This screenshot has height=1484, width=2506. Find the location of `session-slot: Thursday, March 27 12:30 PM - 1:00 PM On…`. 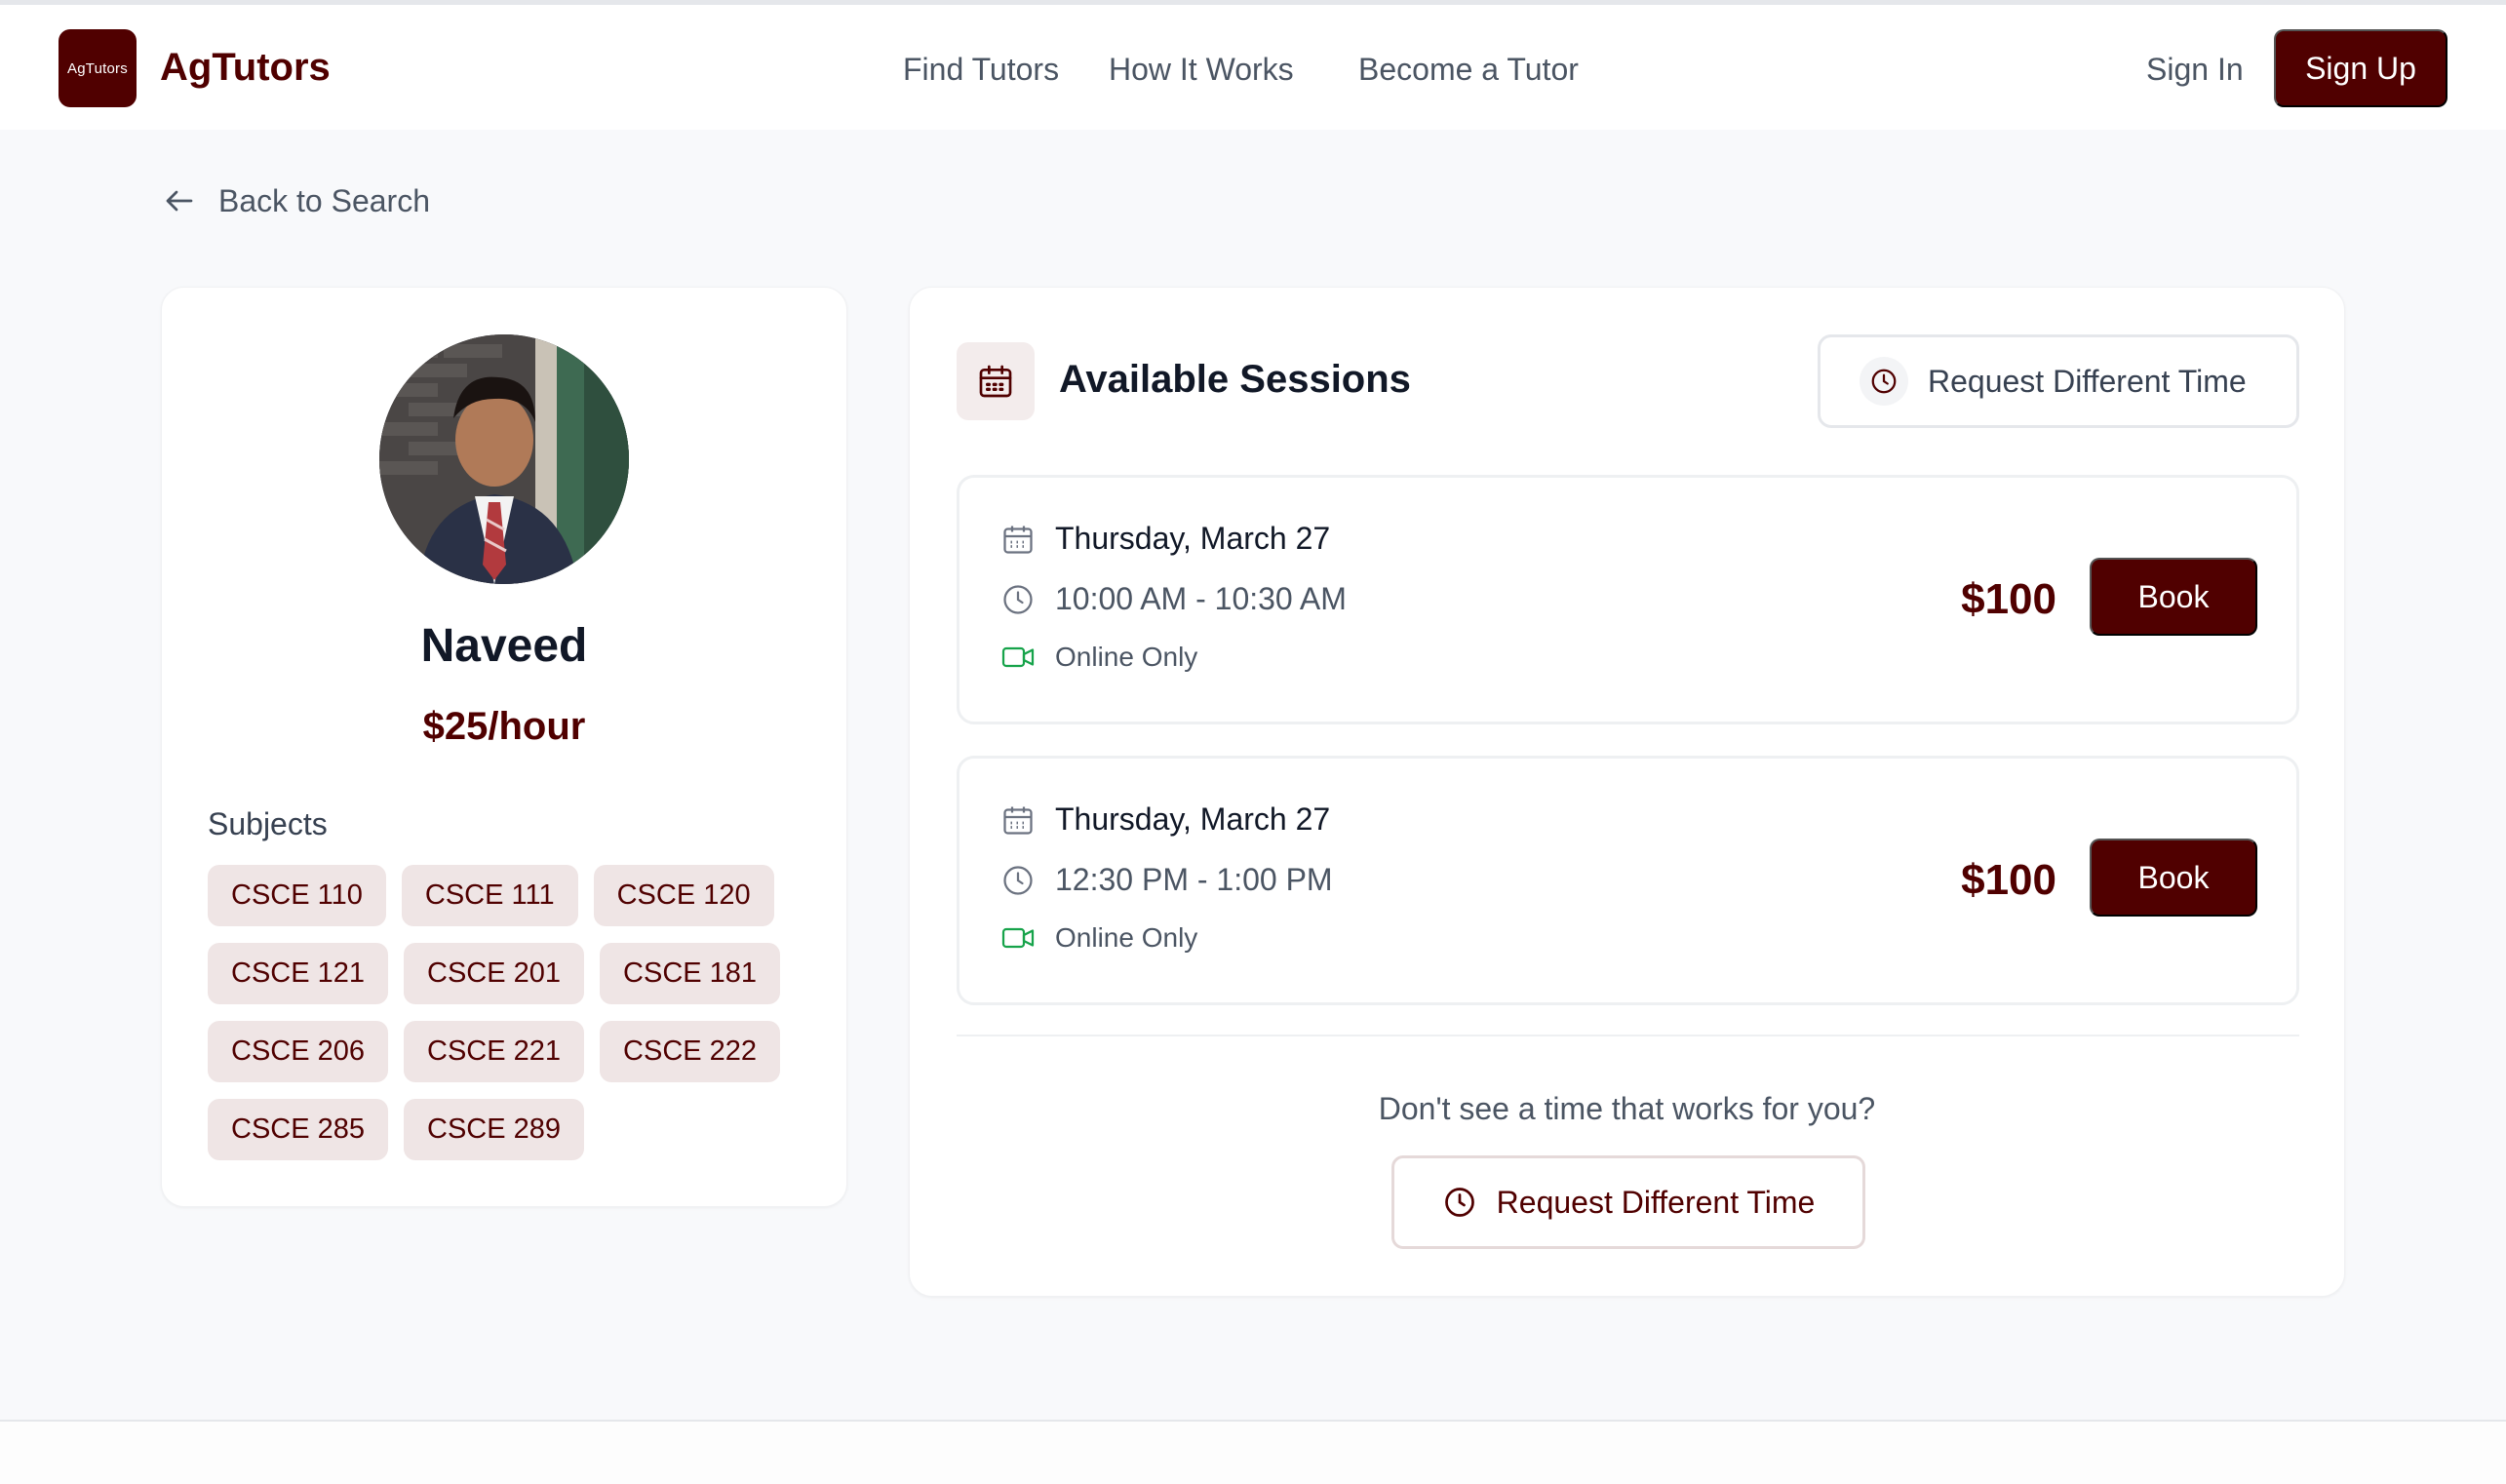

session-slot: Thursday, March 27 12:30 PM - 1:00 PM On… is located at coordinates (1628, 880).